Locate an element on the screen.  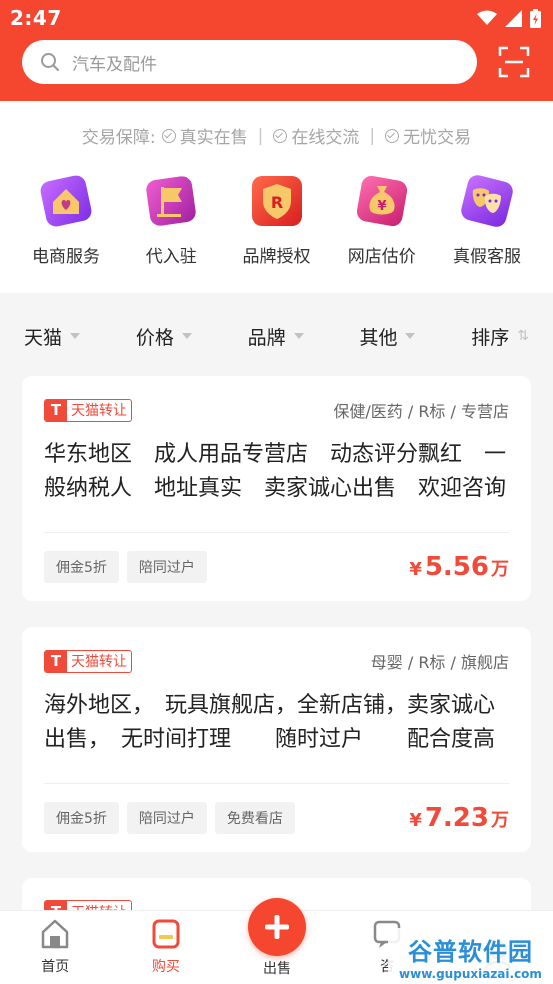
plus-icon is located at coordinates (277, 927).